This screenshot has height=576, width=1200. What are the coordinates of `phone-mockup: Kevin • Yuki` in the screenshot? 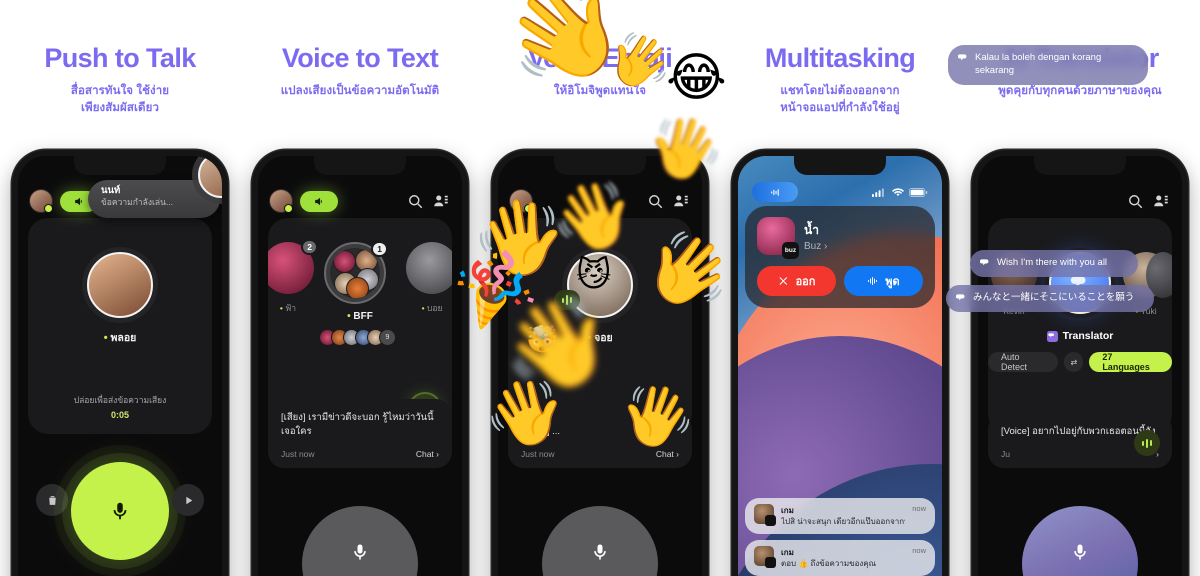 It's located at (1080, 363).